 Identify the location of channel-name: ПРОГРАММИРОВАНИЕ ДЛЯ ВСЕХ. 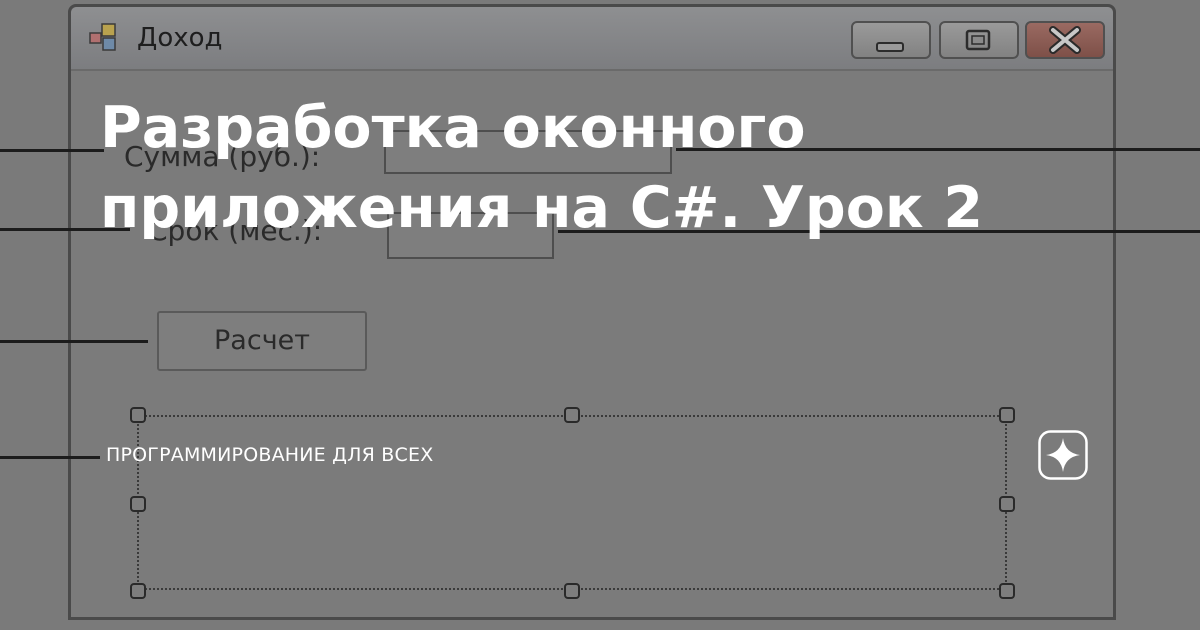
(269, 455).